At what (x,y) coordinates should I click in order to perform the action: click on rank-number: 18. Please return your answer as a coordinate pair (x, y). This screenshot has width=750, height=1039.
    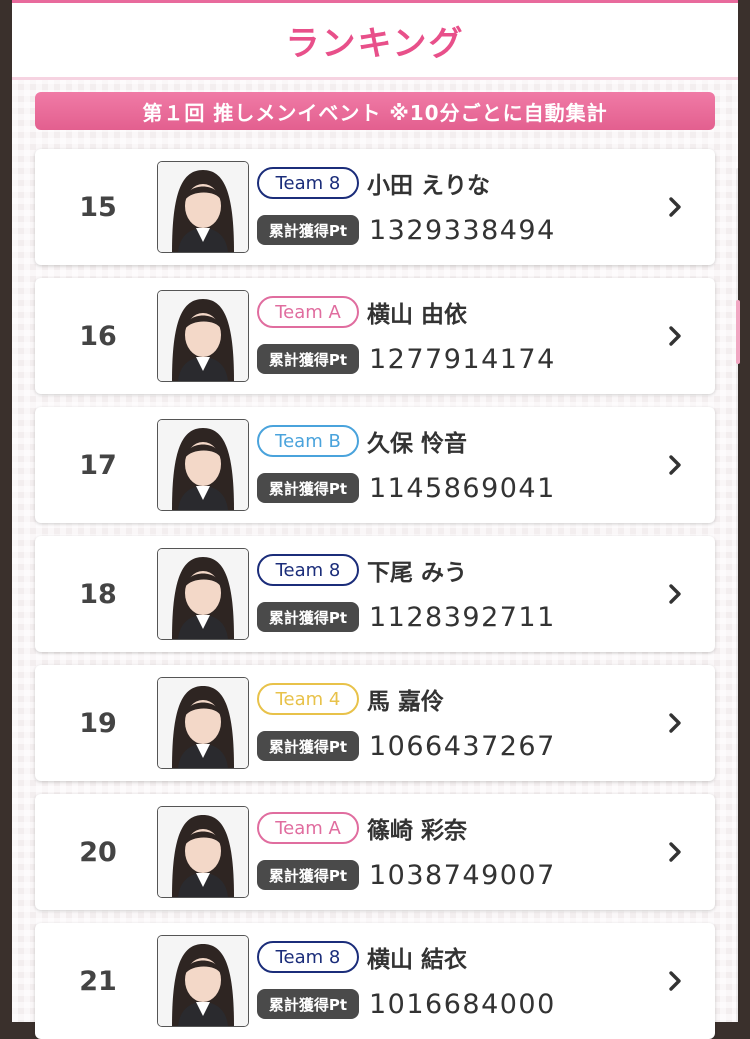
    Looking at the image, I should click on (98, 594).